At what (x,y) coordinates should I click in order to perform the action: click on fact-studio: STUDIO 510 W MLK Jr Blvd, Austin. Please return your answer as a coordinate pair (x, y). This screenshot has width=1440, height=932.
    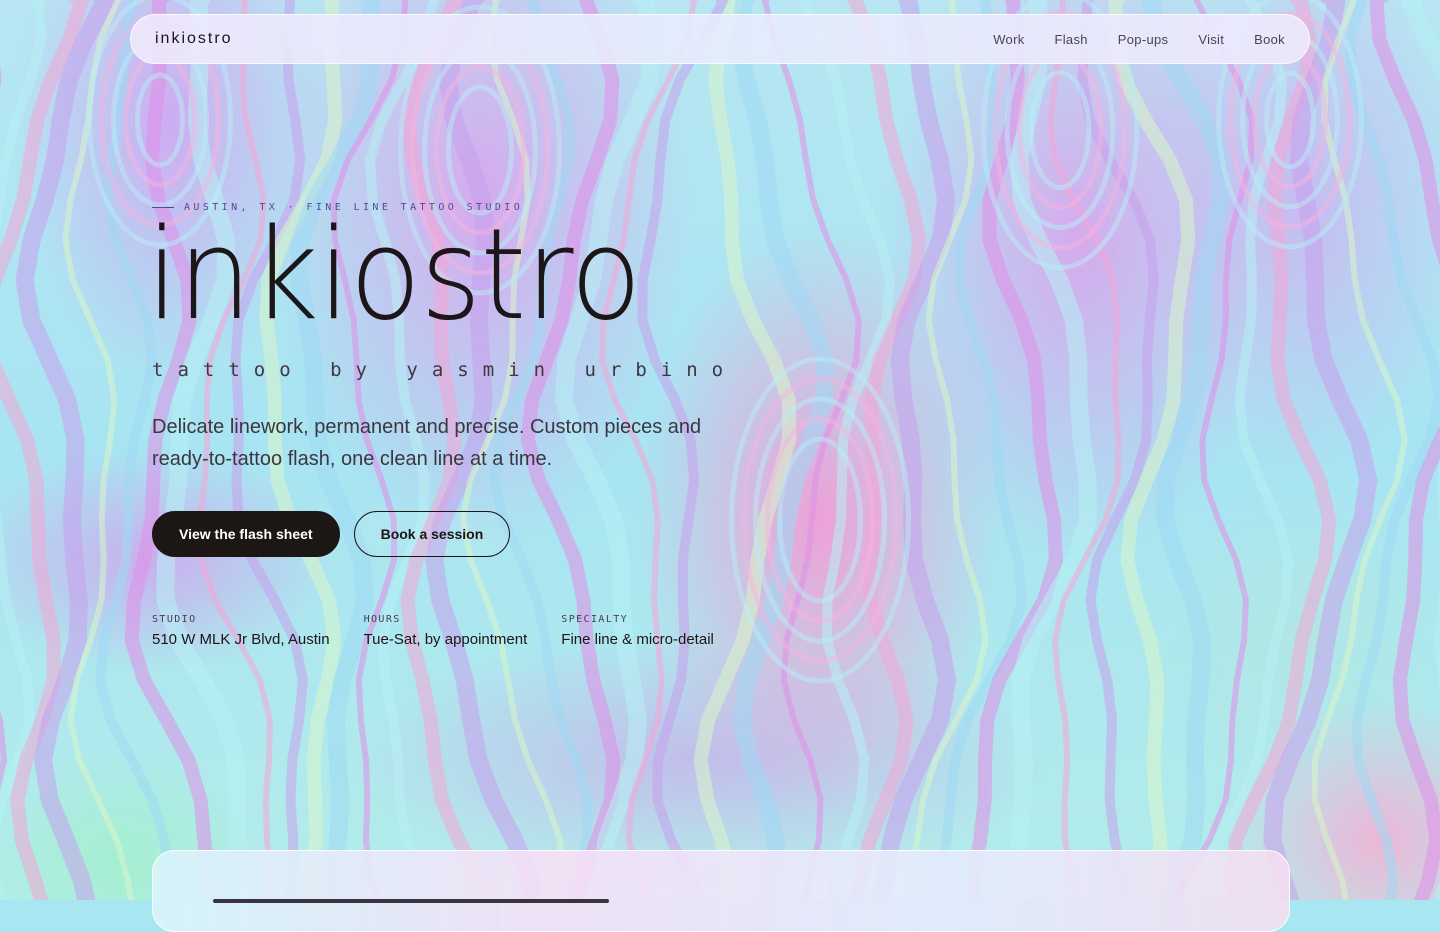
    Looking at the image, I should click on (241, 631).